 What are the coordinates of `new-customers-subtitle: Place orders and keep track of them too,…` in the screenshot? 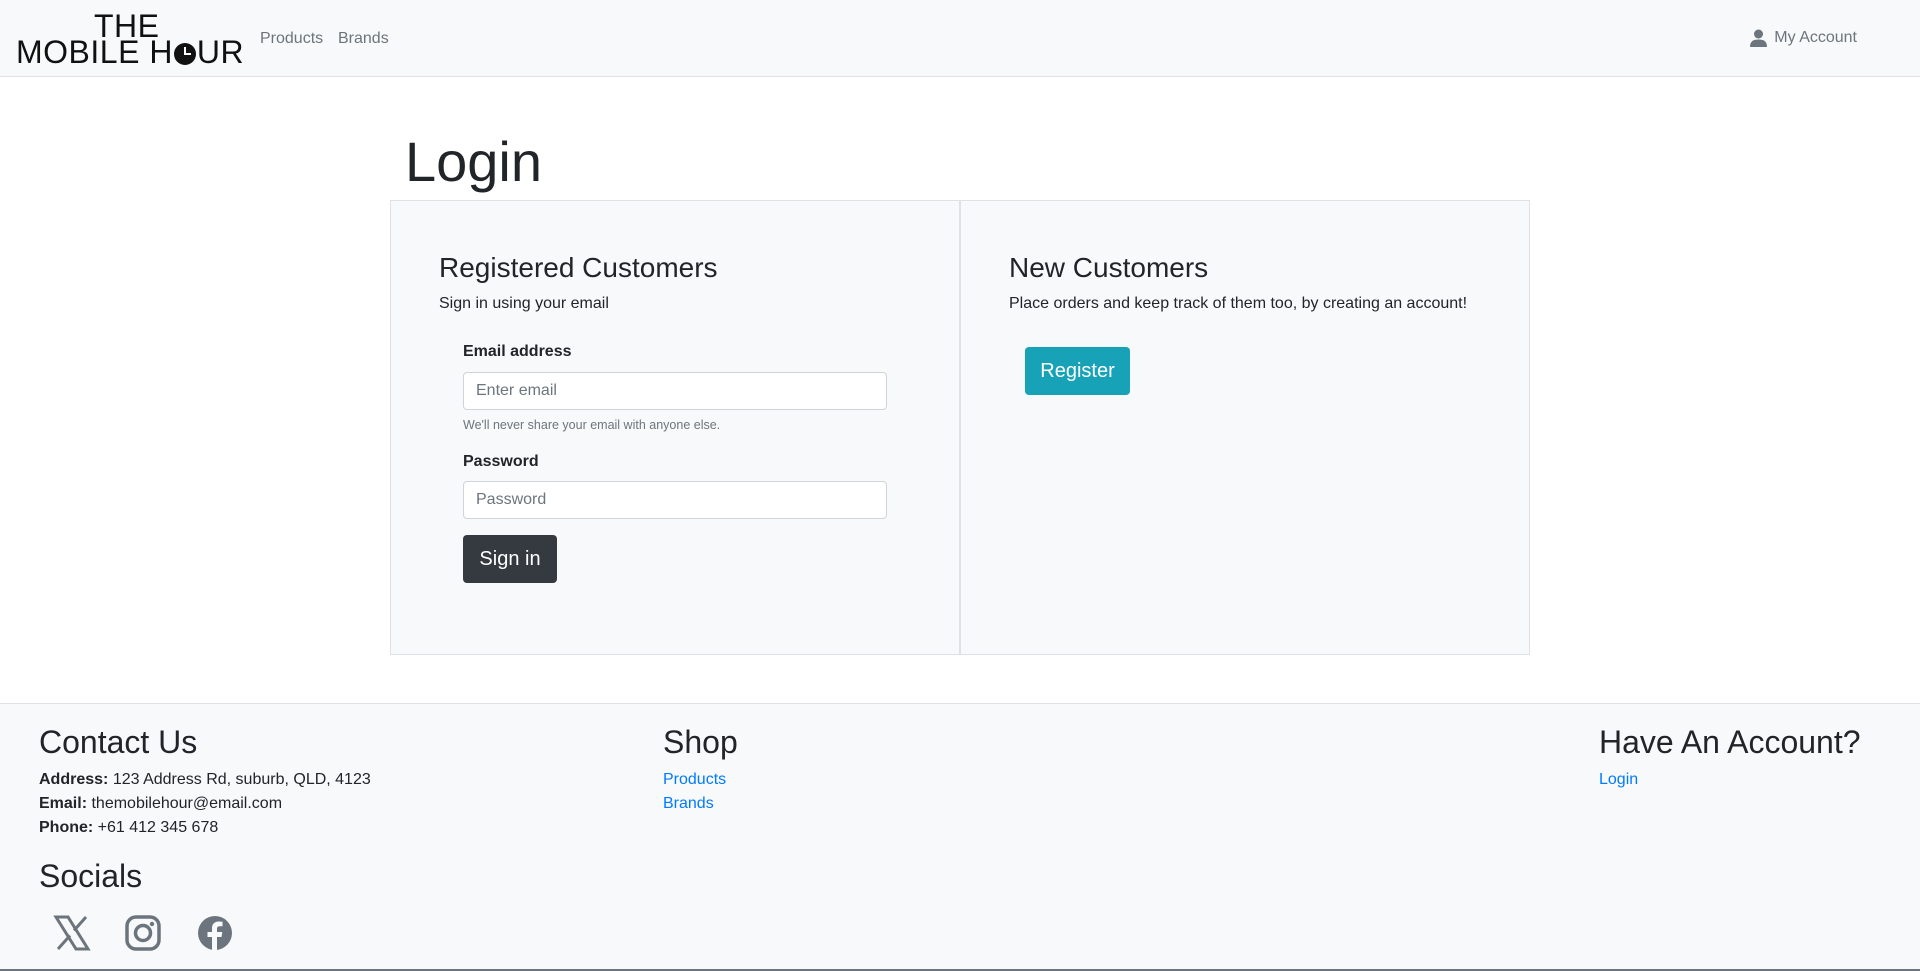 It's located at (1238, 303).